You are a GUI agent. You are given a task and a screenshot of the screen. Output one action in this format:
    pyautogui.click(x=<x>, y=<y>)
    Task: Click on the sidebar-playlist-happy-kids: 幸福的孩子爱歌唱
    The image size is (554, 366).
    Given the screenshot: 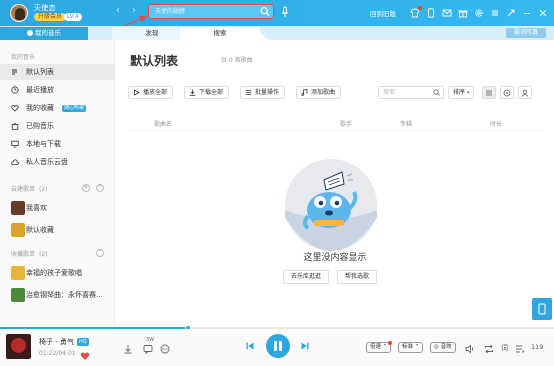 What is the action you would take?
    pyautogui.click(x=57, y=273)
    